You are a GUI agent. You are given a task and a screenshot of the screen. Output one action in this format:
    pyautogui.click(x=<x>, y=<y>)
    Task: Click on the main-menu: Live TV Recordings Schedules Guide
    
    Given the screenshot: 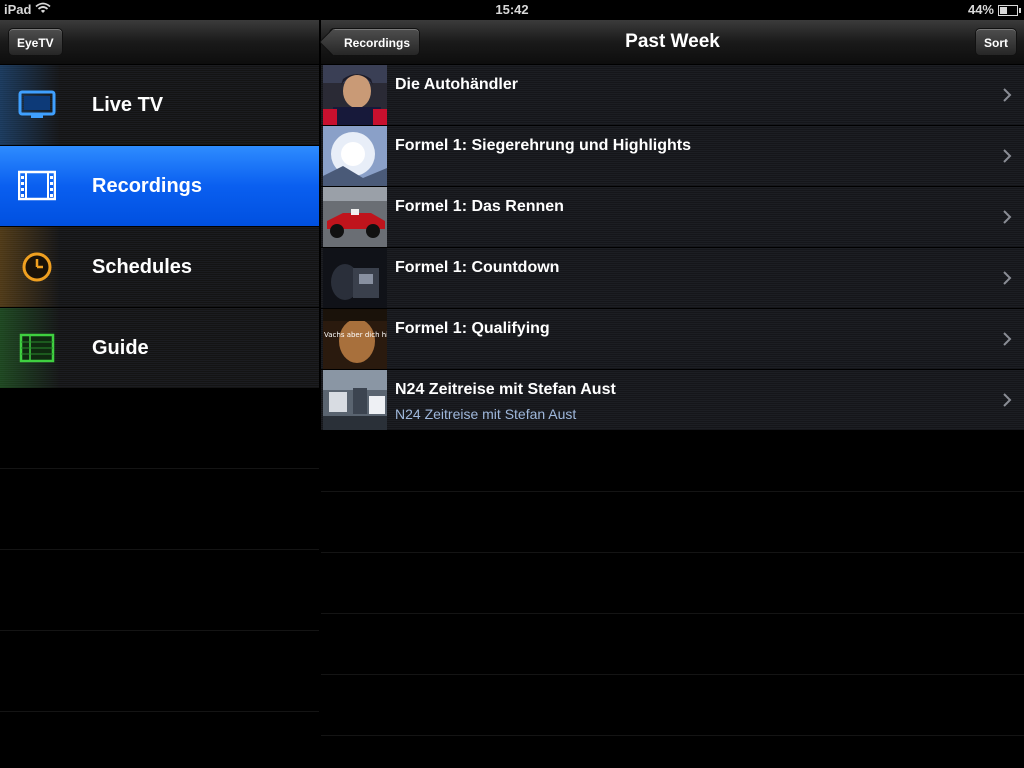 What is the action you would take?
    pyautogui.click(x=159, y=227)
    